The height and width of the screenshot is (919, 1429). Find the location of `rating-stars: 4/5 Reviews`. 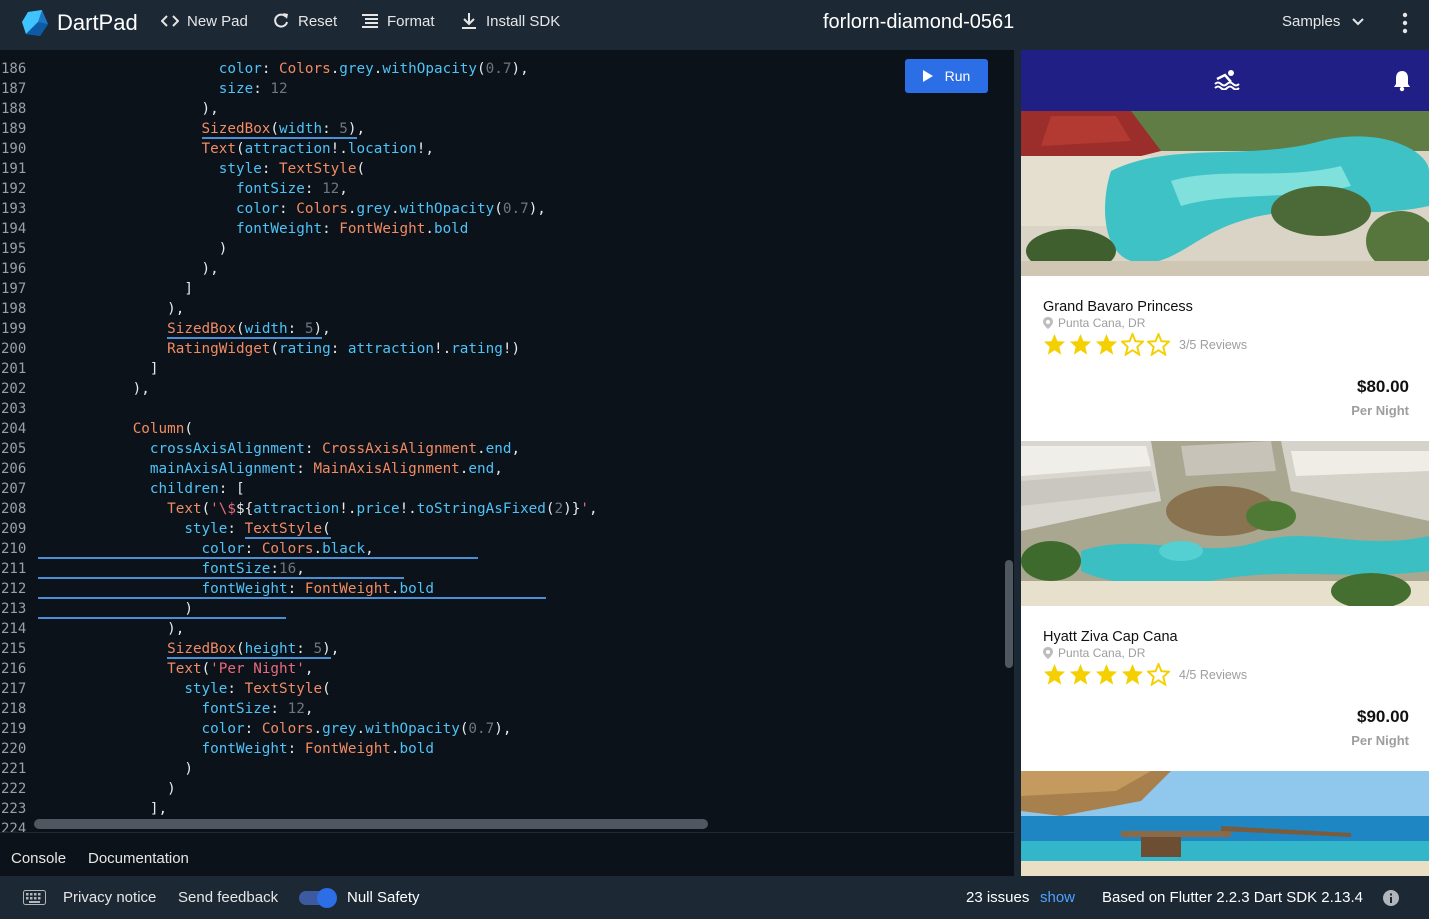

rating-stars: 4/5 Reviews is located at coordinates (1145, 674).